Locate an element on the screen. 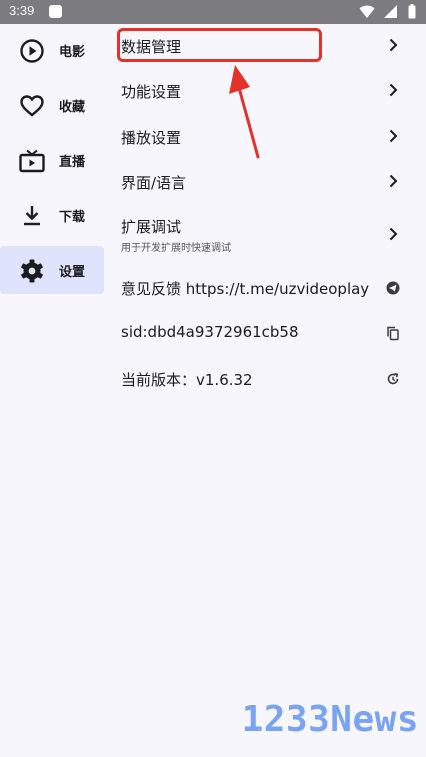  settings-item-feedback: 意见反馈 https://t.me/uzvideoplay is located at coordinates (266, 288).